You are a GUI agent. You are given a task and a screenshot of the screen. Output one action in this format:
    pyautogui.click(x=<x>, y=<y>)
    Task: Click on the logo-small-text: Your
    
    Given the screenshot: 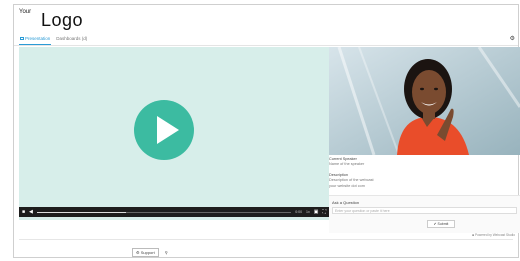 What is the action you would take?
    pyautogui.click(x=25, y=12)
    